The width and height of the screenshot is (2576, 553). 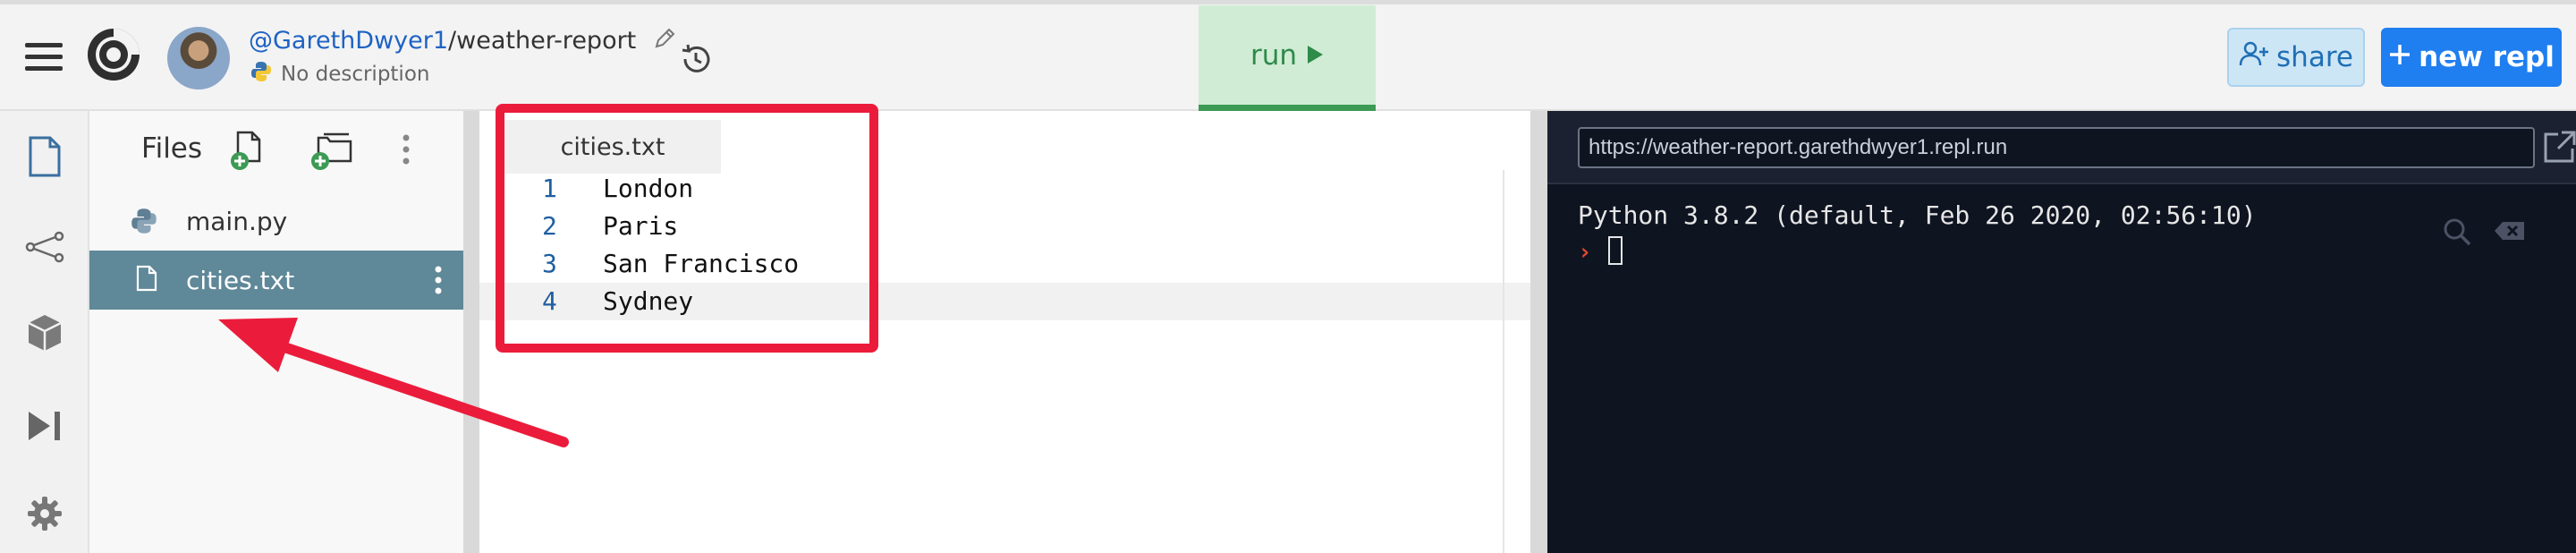 What do you see at coordinates (198, 58) in the screenshot?
I see `avatar` at bounding box center [198, 58].